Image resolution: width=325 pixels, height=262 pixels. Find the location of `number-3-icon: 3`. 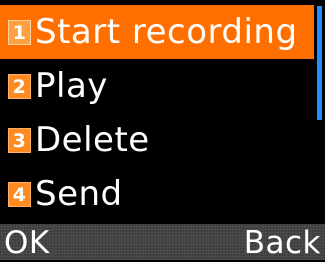

number-3-icon: 3 is located at coordinates (19, 140).